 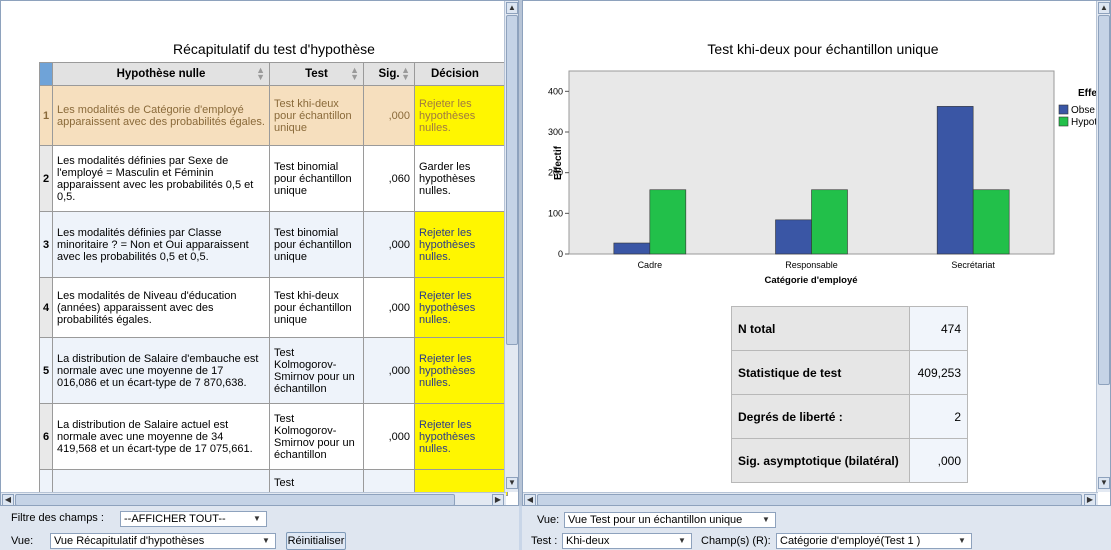 I want to click on test-view-value: Vue Test pour un échantillon unique, so click(x=655, y=520).